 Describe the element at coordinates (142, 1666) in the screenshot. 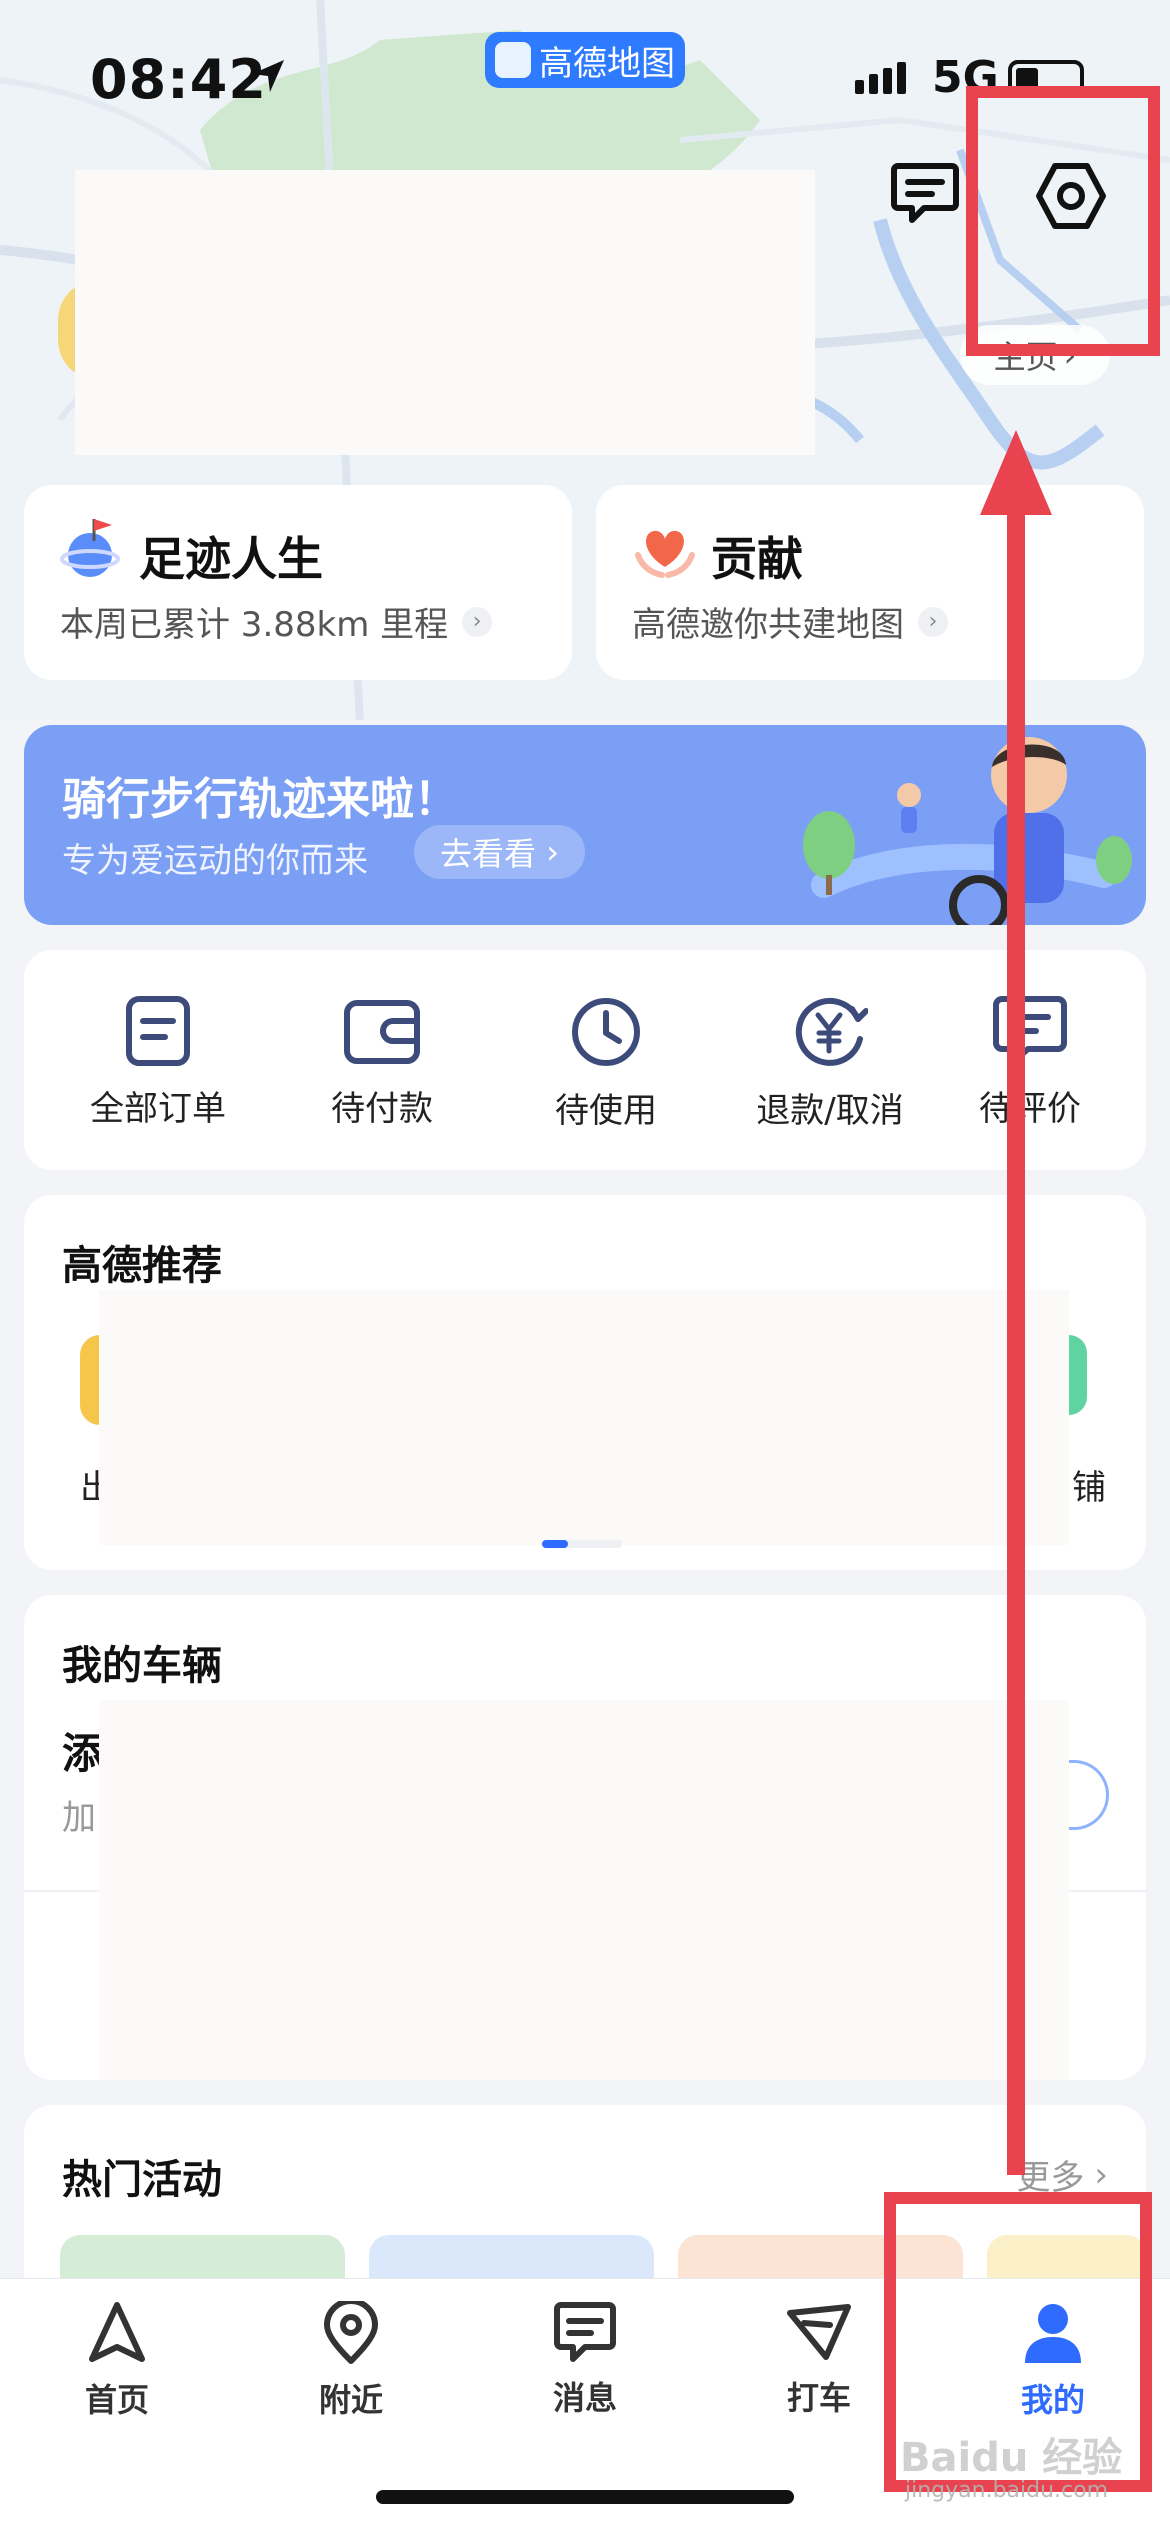

I see `vehicle-title: 我的车辆` at that location.